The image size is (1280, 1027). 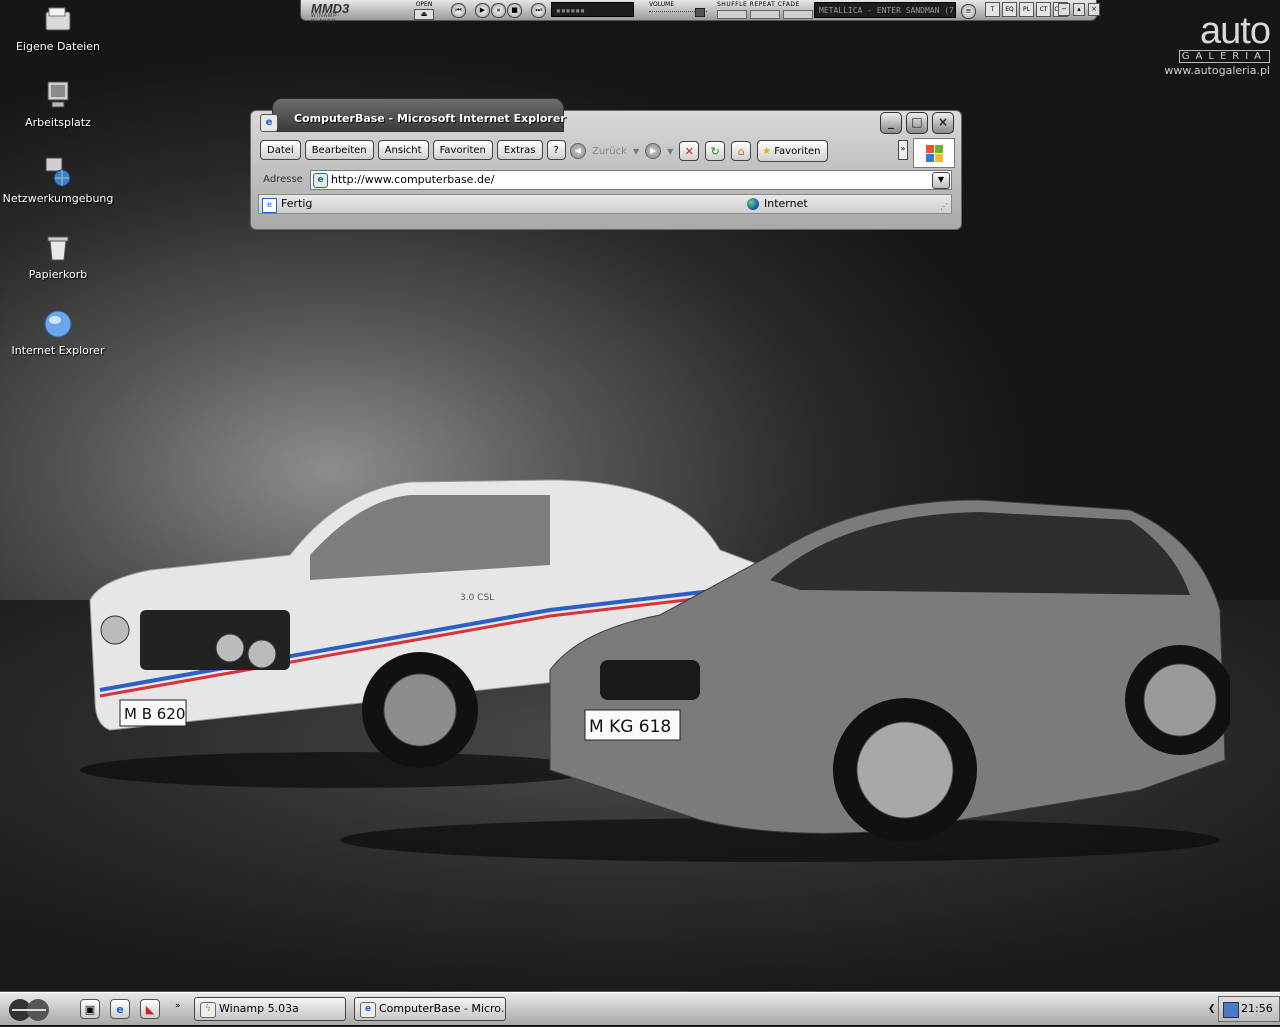 I want to click on clock: 21:56, so click(x=1257, y=1009).